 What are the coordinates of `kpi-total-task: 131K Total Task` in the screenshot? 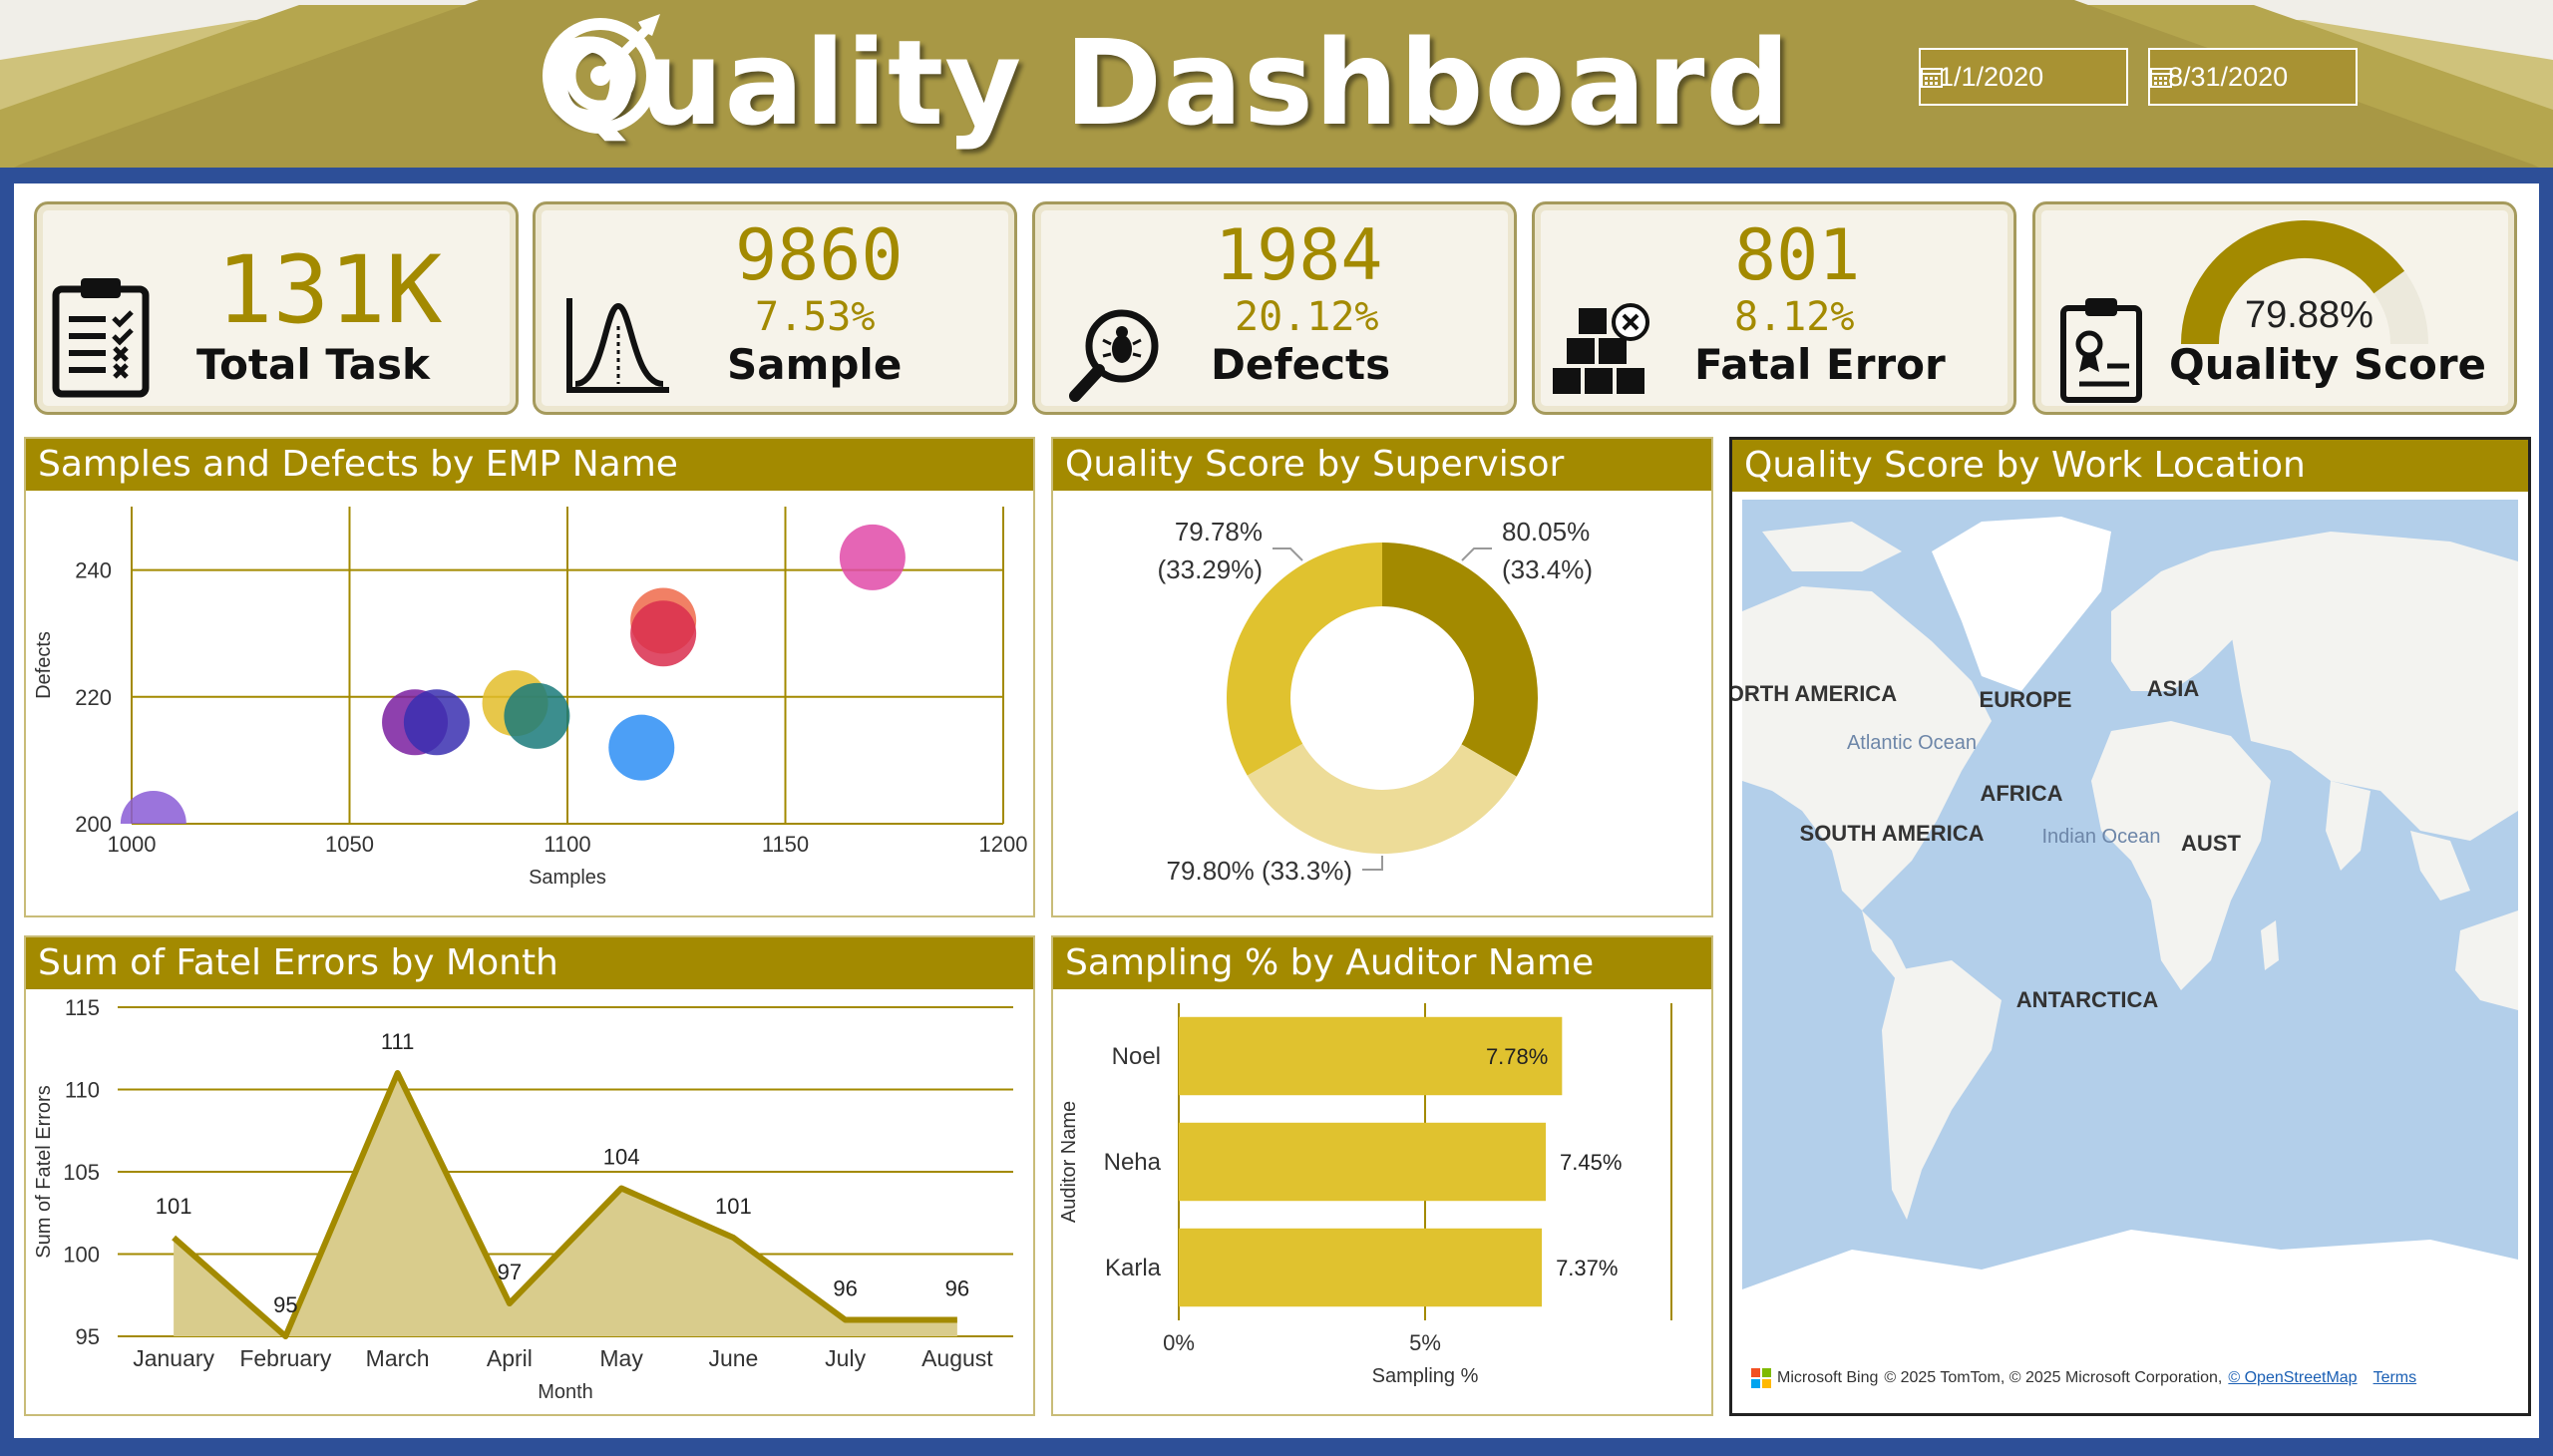 It's located at (276, 308).